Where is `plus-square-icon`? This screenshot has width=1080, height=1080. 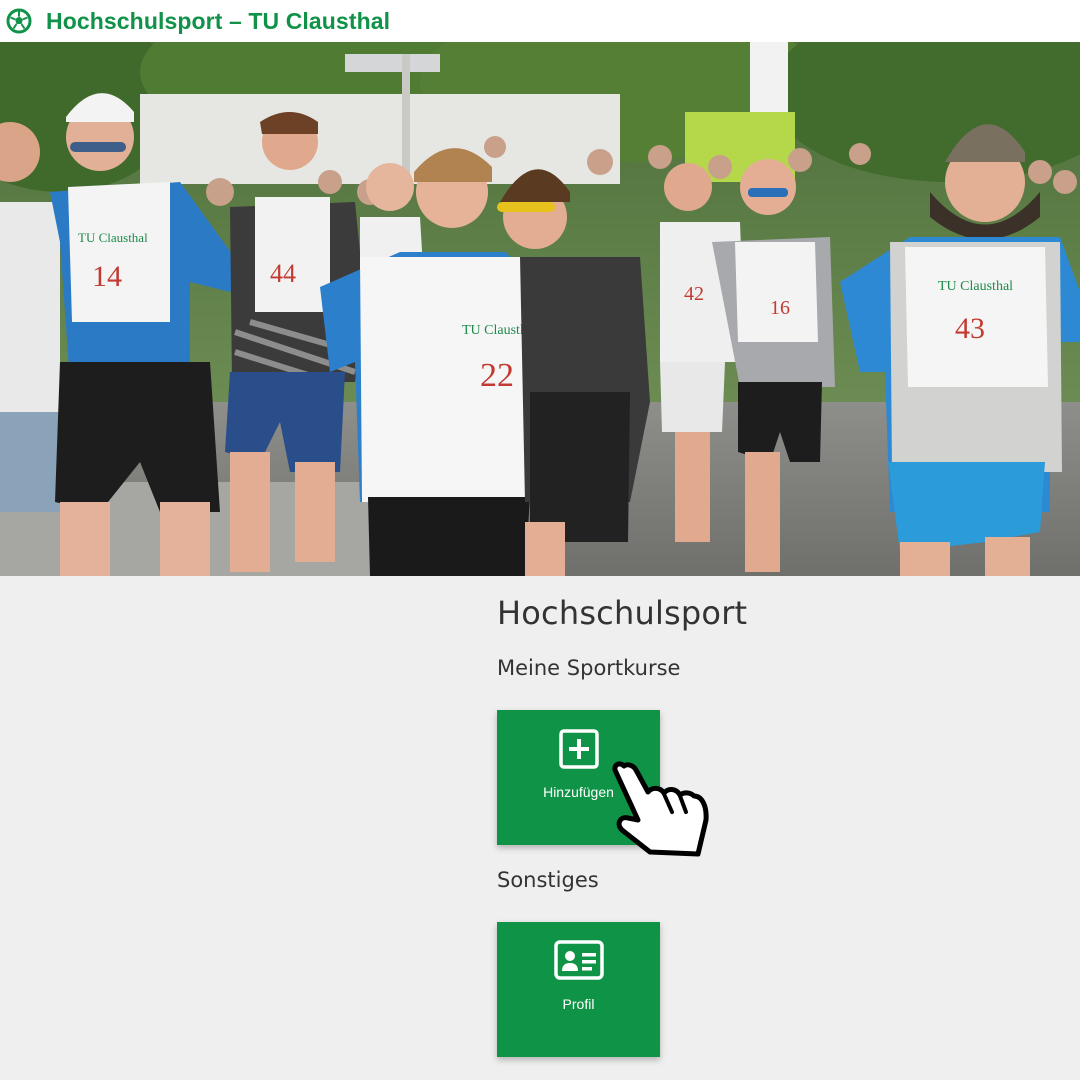
plus-square-icon is located at coordinates (578, 749).